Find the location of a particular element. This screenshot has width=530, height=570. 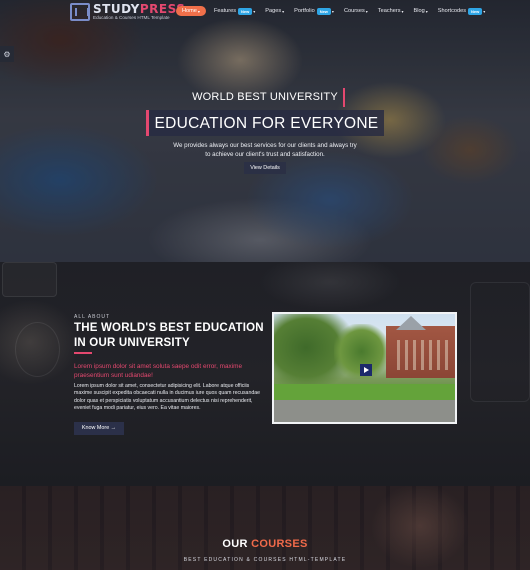

view-details-button: View Details is located at coordinates (265, 168).